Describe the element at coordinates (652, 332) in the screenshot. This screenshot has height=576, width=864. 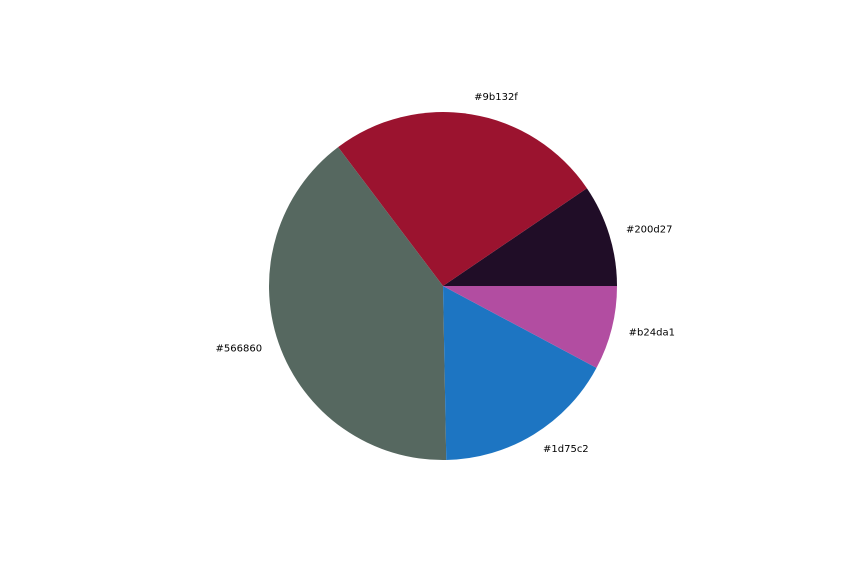
I see `pie-slice-label-4: #b24da1` at that location.